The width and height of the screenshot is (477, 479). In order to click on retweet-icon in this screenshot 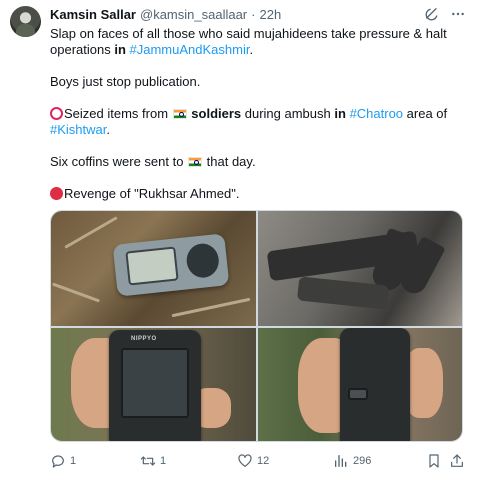, I will do `click(148, 461)`.